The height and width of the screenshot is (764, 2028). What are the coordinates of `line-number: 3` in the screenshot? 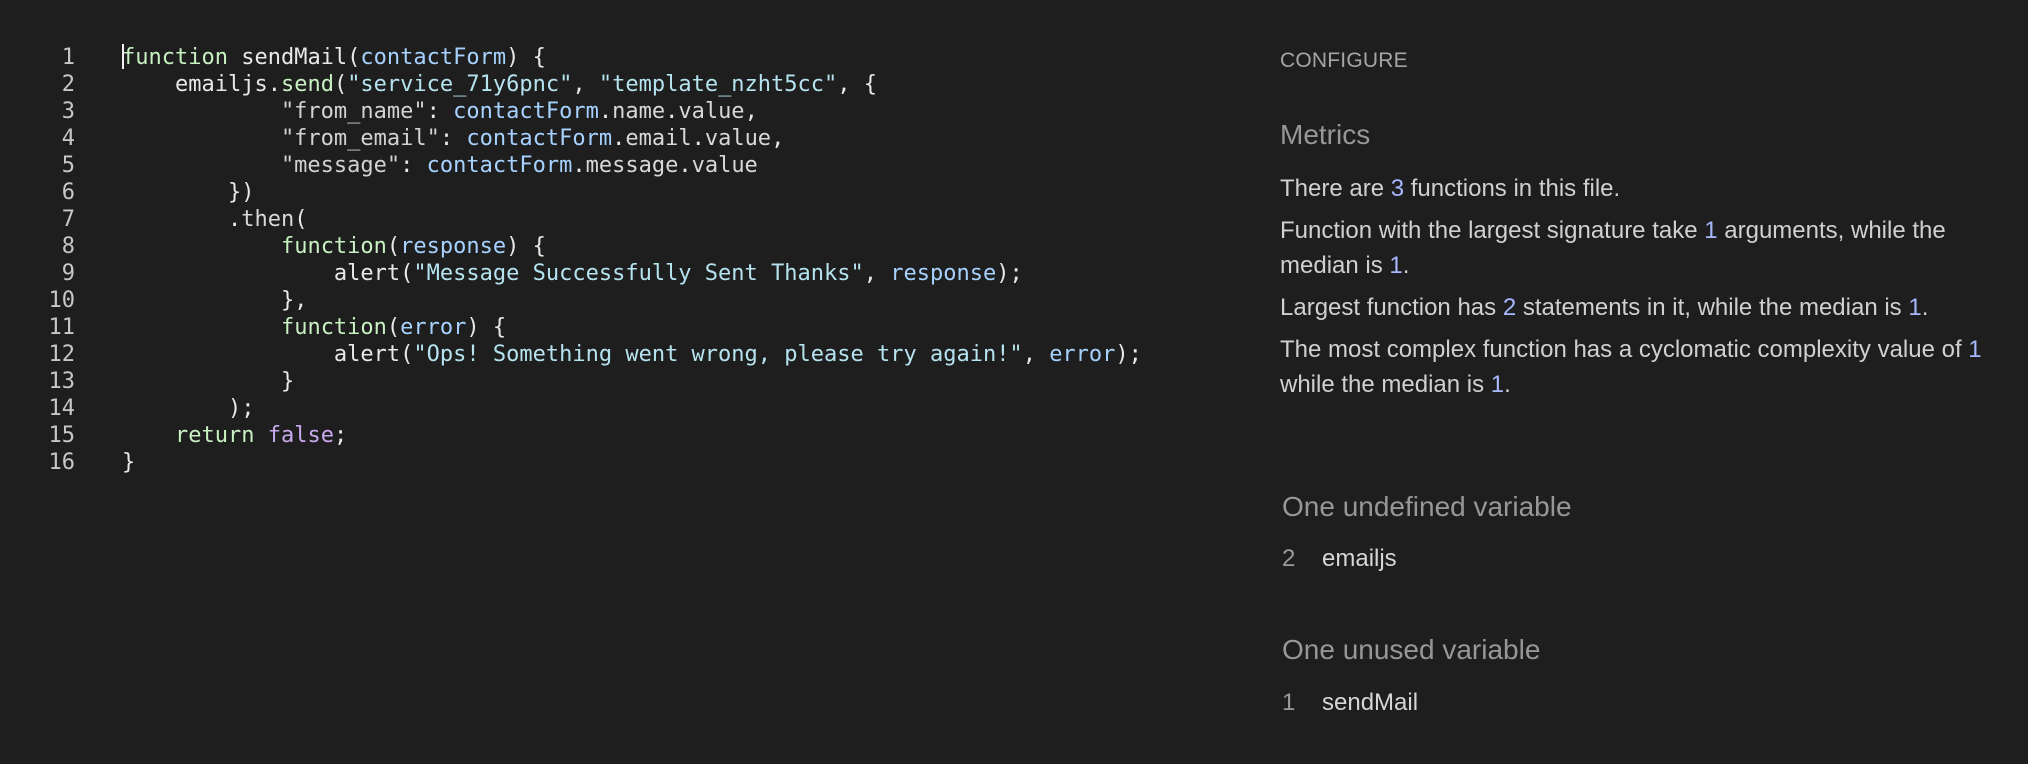 It's located at (68, 111).